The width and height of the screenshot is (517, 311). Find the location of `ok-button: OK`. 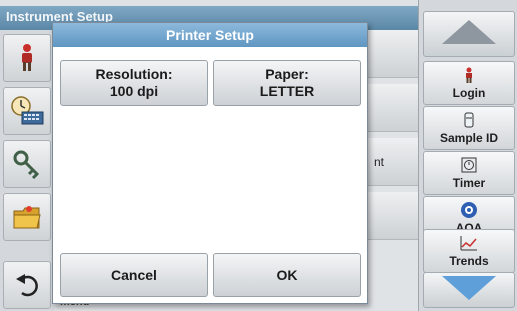

ok-button: OK is located at coordinates (287, 275).